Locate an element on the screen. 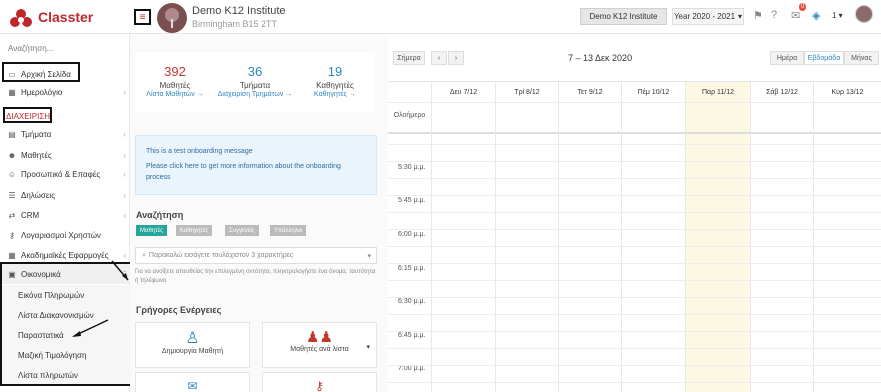 The height and width of the screenshot is (392, 881). institute-address: Birmingham B15 2TT is located at coordinates (235, 24).